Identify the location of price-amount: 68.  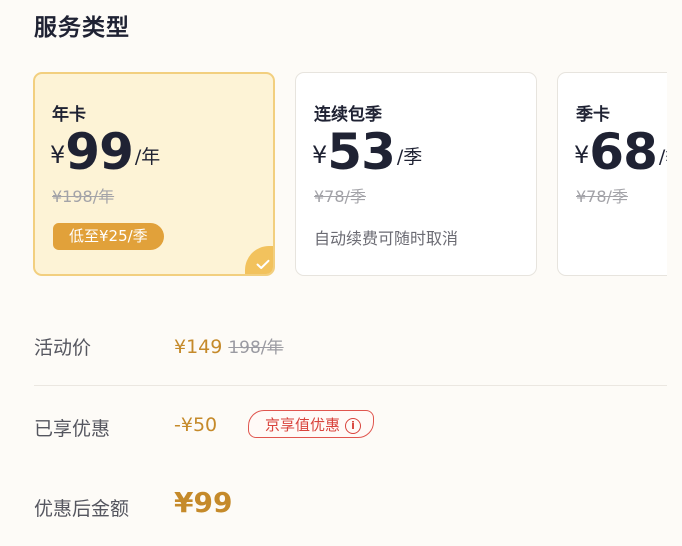
(623, 152).